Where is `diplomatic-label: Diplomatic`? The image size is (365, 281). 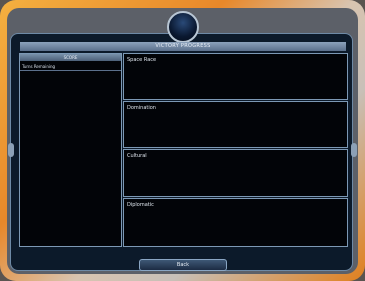 diplomatic-label: Diplomatic is located at coordinates (140, 205).